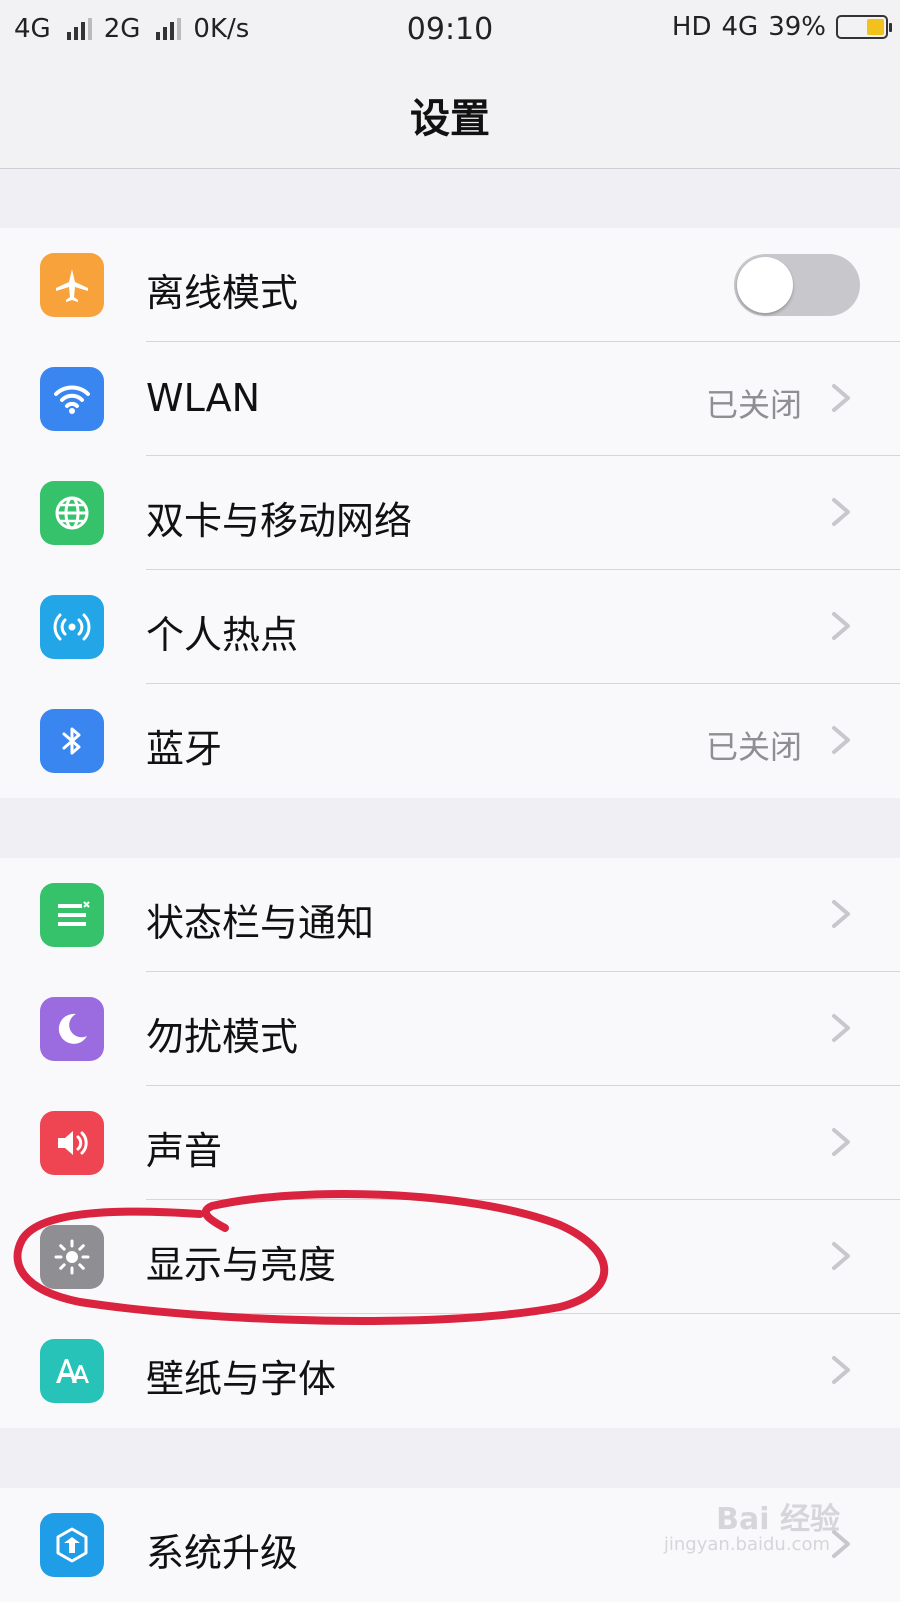  I want to click on settings-row-hotspot: 个人热点, so click(450, 627).